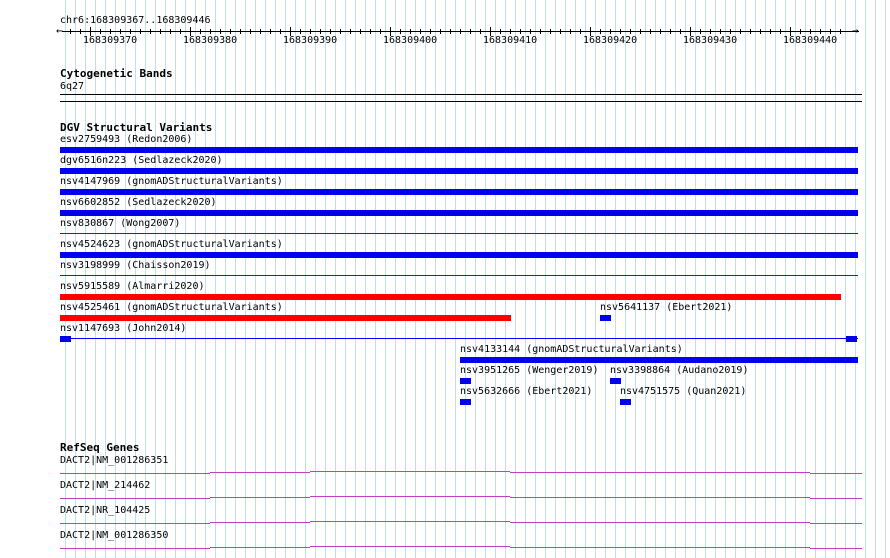  I want to click on ruler-tick-label: 168309430, so click(710, 40).